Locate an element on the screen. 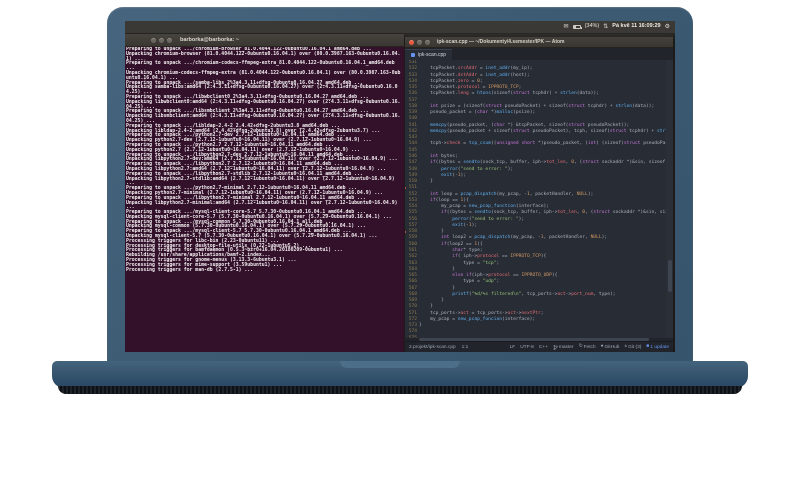 The width and height of the screenshot is (800, 477). status-glyph-icon: ● is located at coordinates (602, 346).